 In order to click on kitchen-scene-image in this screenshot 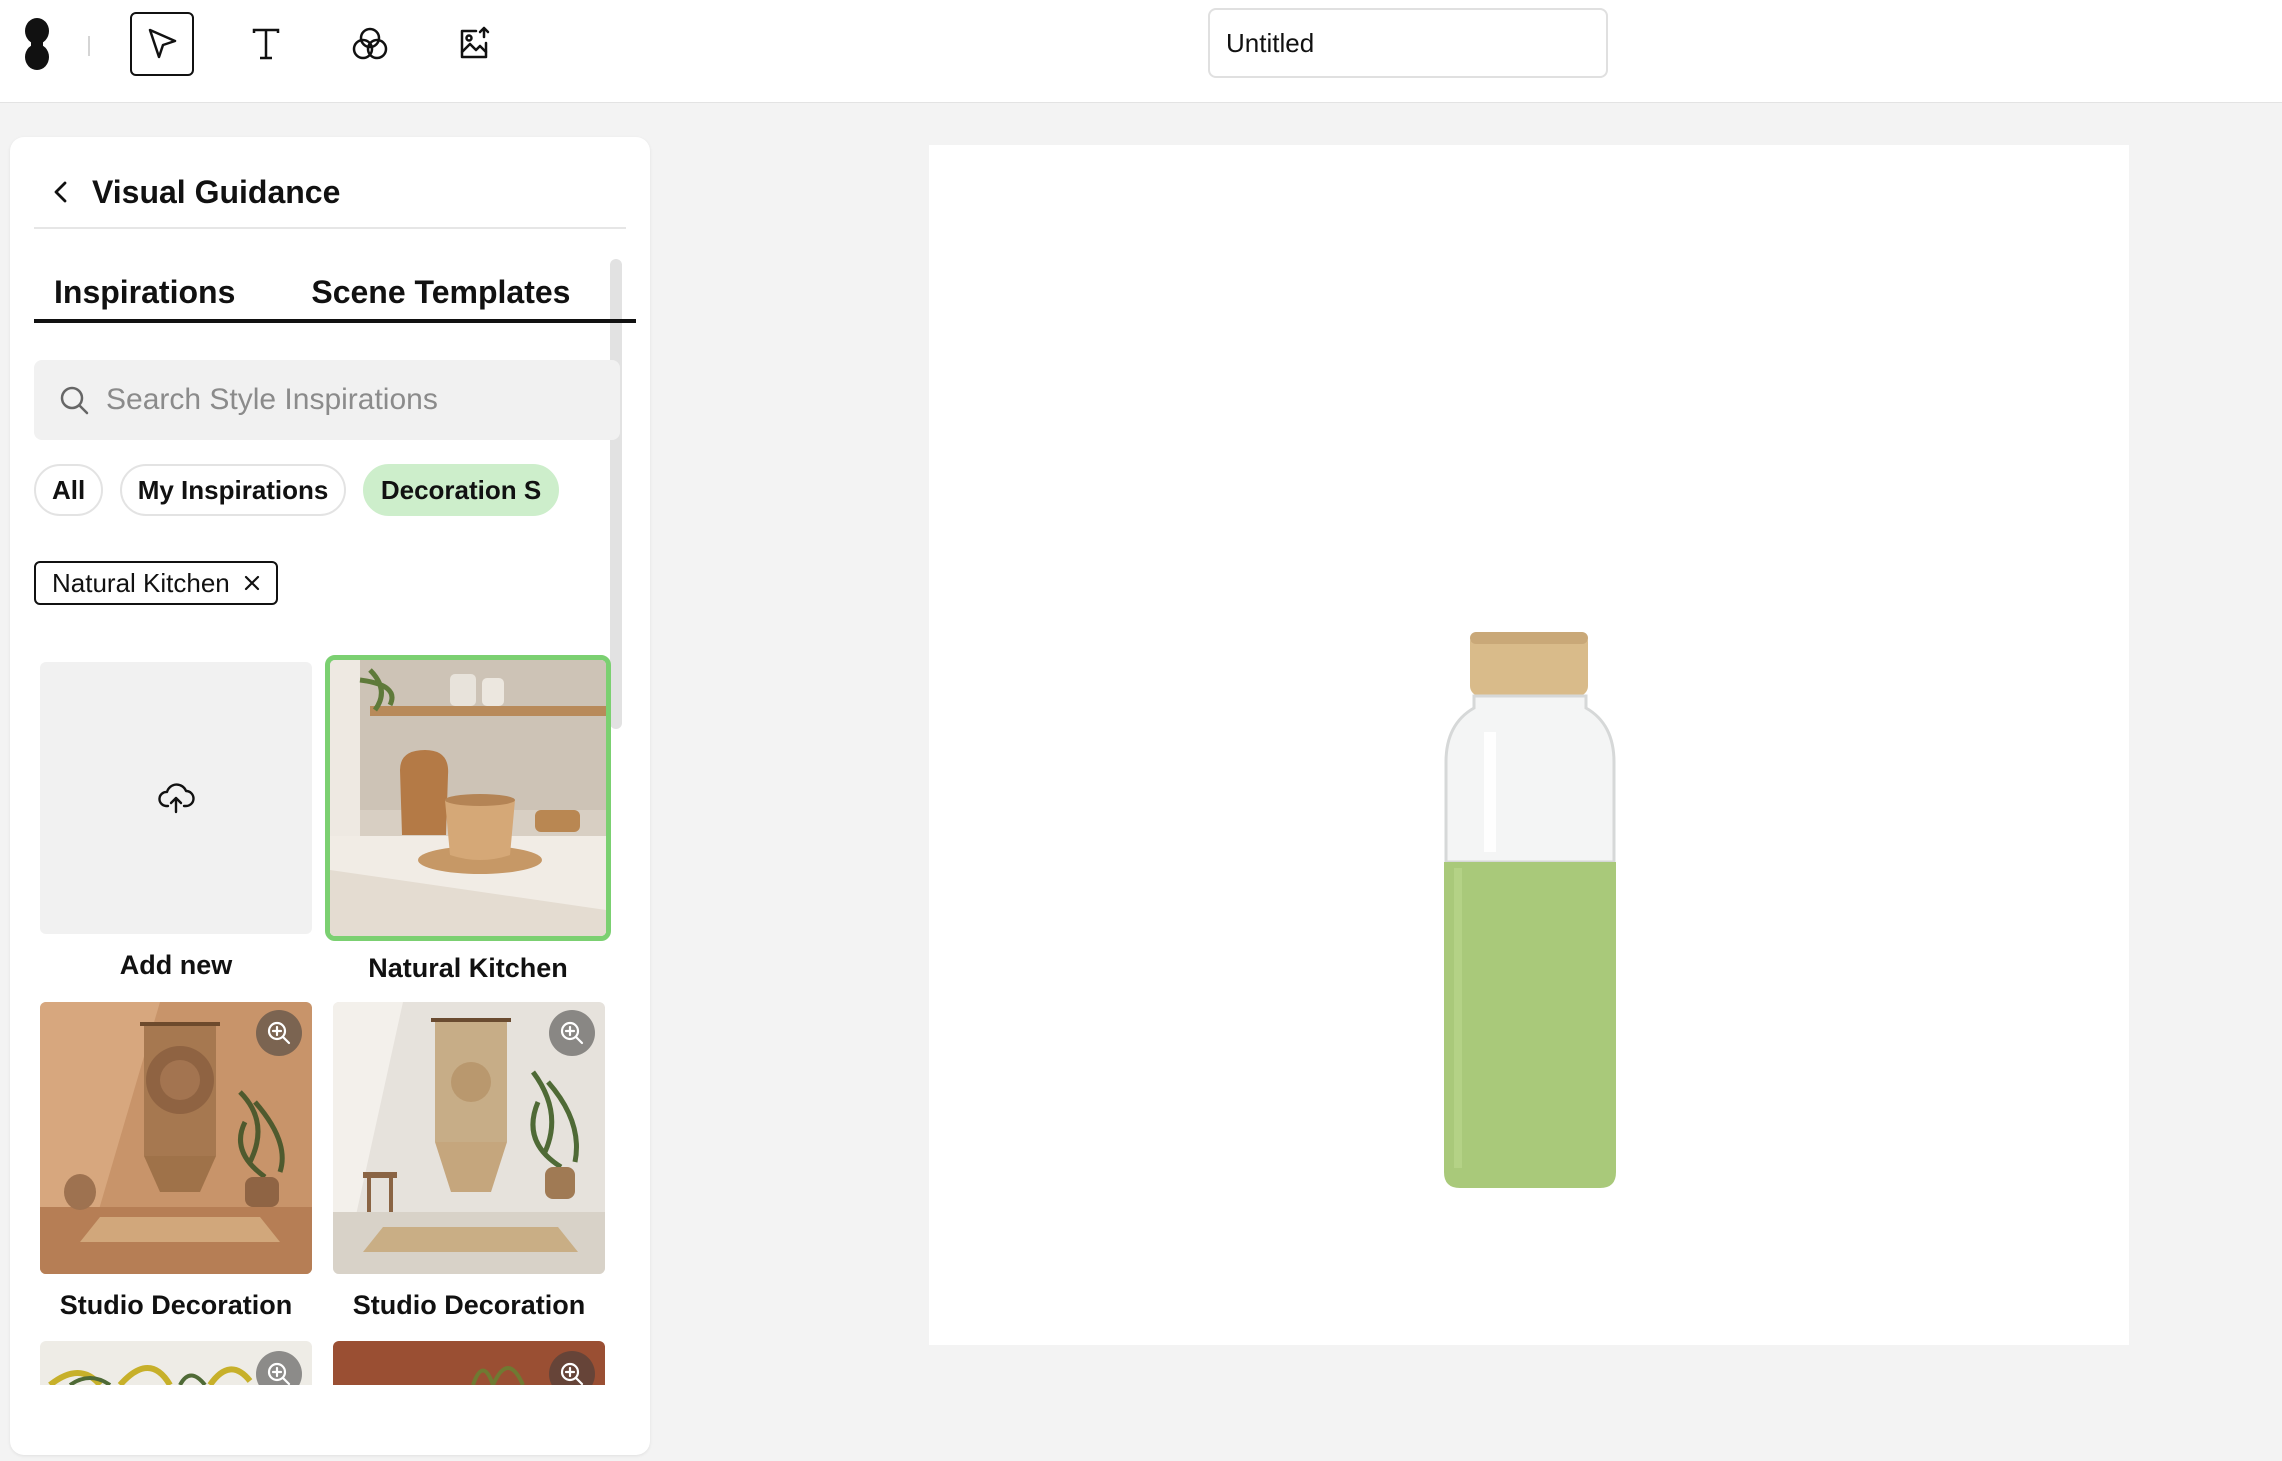, I will do `click(468, 798)`.